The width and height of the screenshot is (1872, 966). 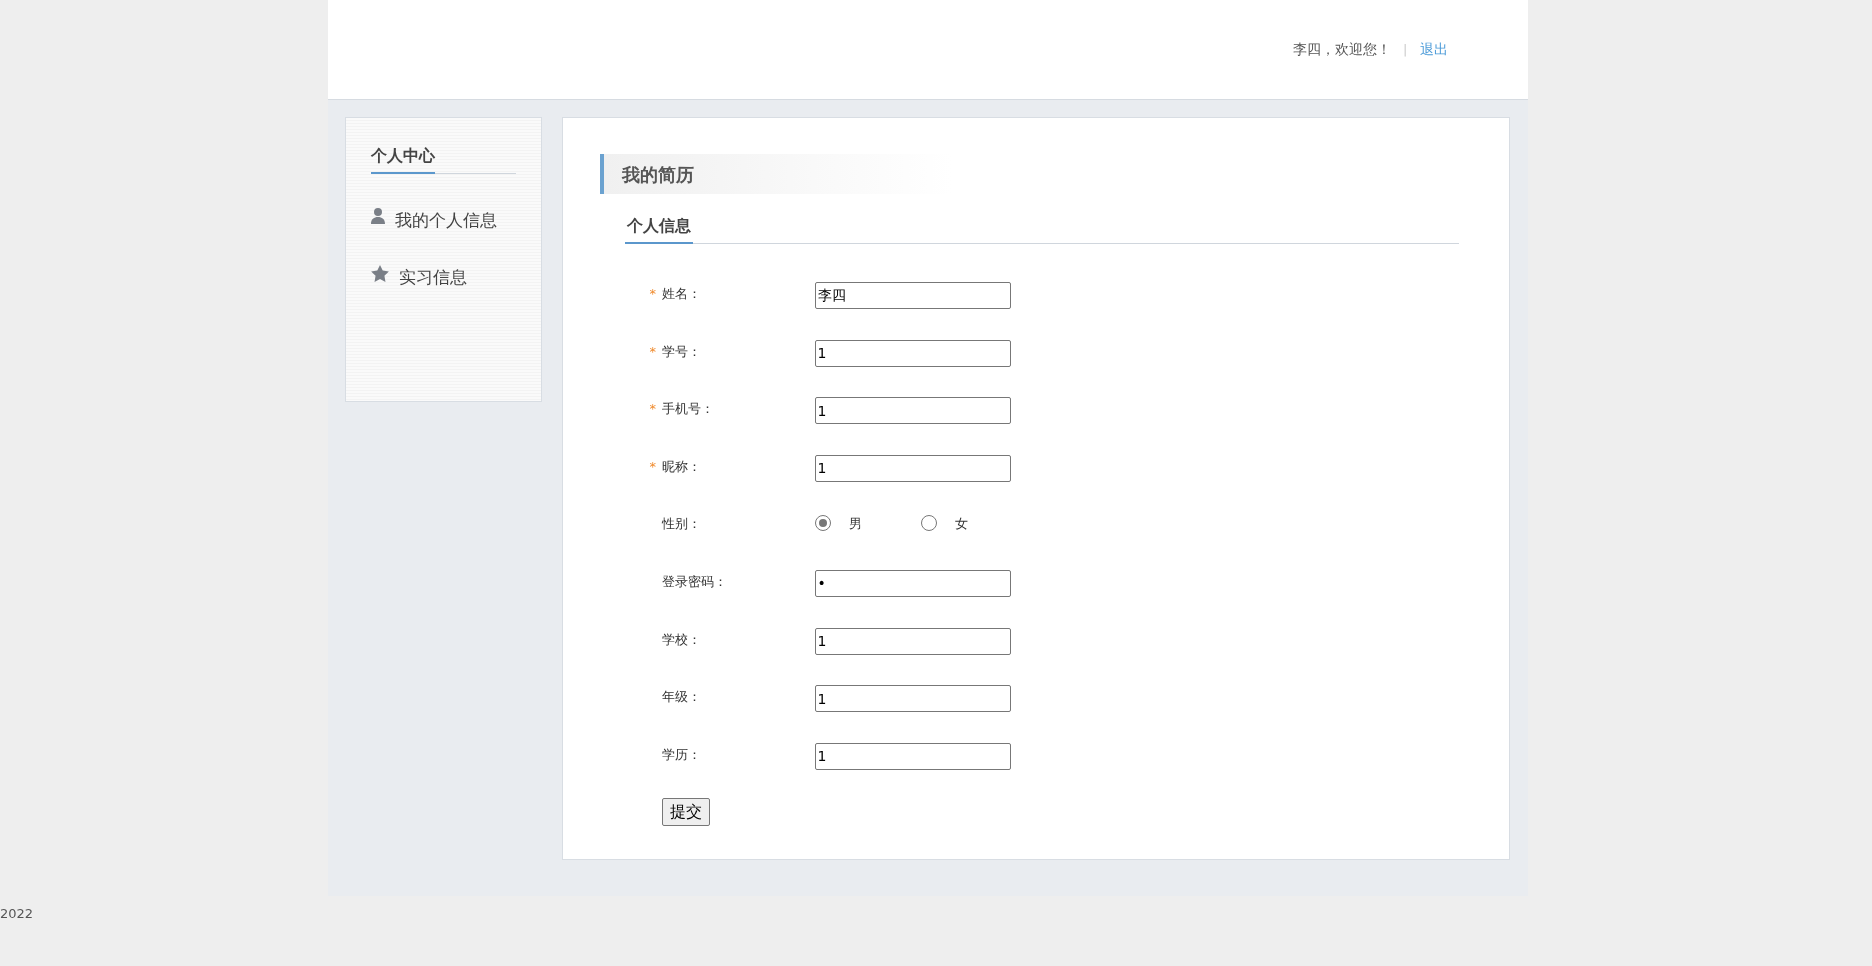 What do you see at coordinates (17, 914) in the screenshot?
I see `footer-year: 2022` at bounding box center [17, 914].